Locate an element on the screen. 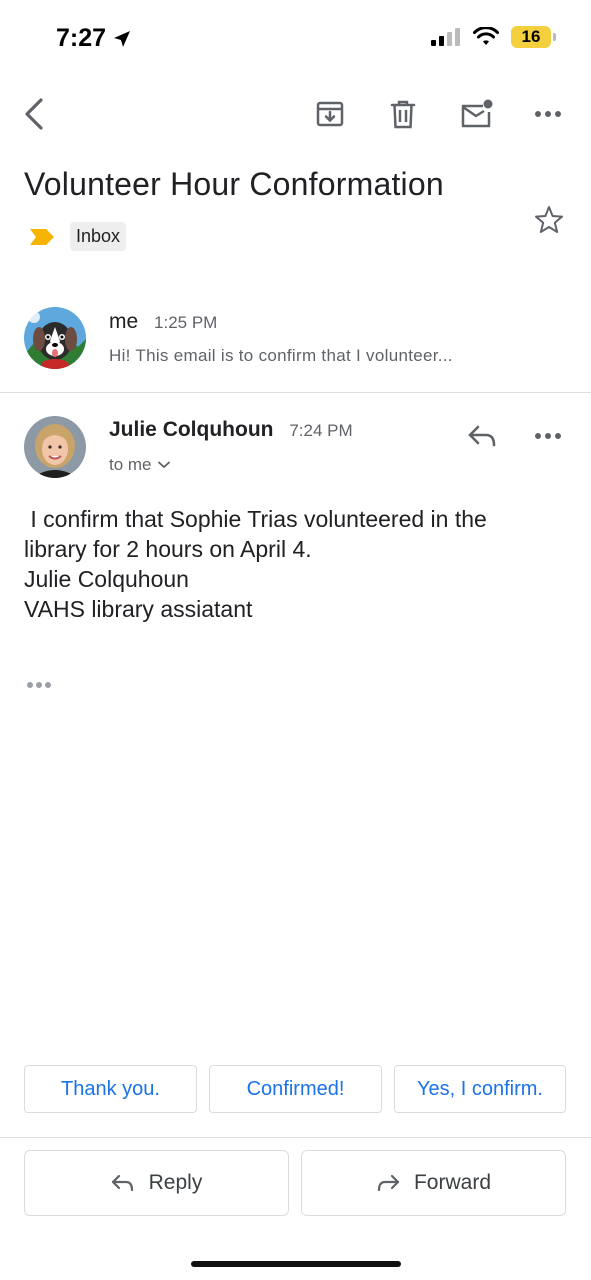 The width and height of the screenshot is (591, 1280). toolbar is located at coordinates (295, 114).